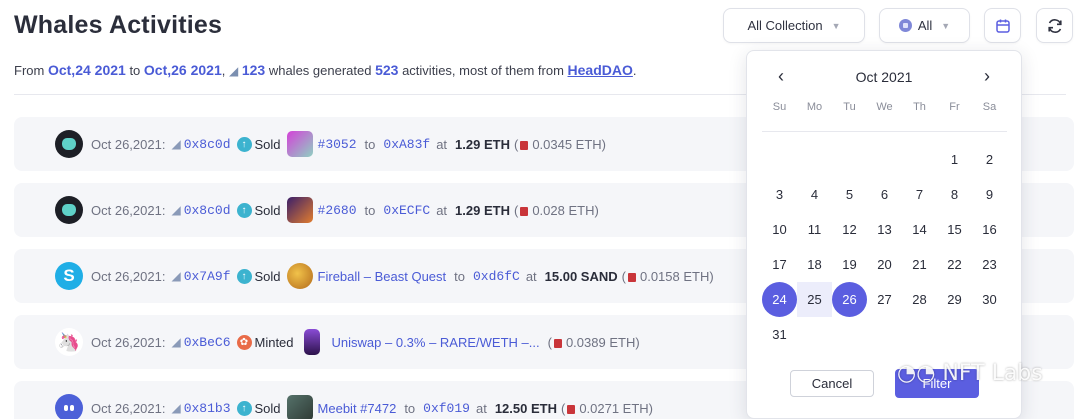 This screenshot has width=1080, height=419. What do you see at coordinates (832, 383) in the screenshot?
I see `cancel-button: Cancel` at bounding box center [832, 383].